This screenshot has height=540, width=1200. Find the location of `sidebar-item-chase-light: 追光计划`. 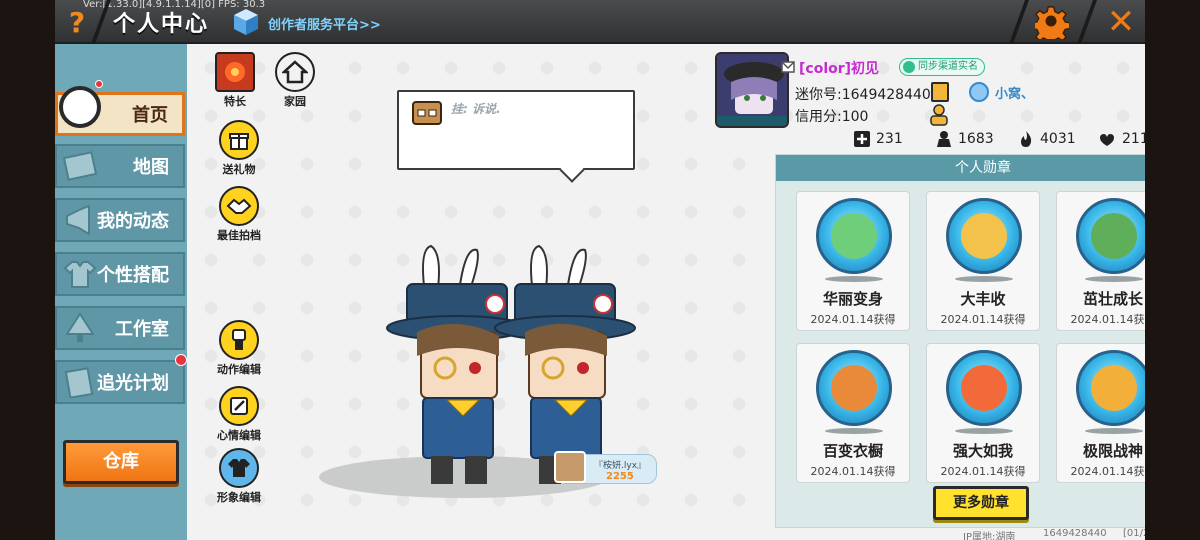

sidebar-item-chase-light: 追光计划 is located at coordinates (120, 382).